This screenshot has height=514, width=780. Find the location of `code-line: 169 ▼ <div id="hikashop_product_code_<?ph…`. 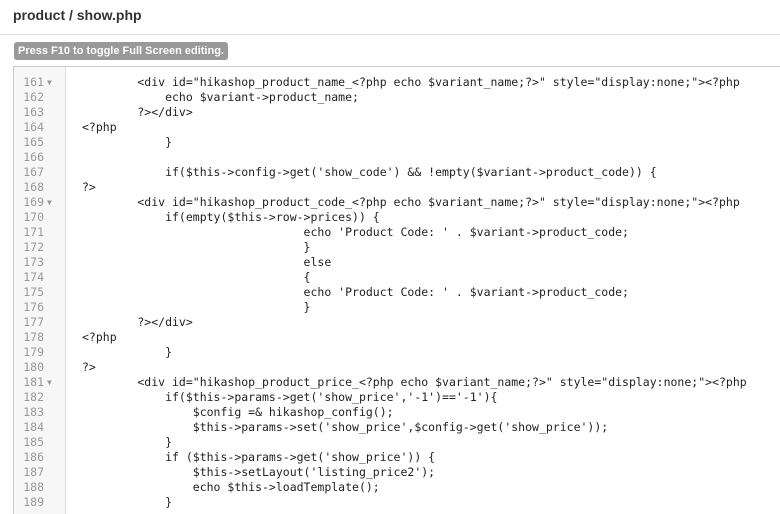

code-line: 169 ▼ <div id="hikashop_product_code_<?ph… is located at coordinates (397, 202).